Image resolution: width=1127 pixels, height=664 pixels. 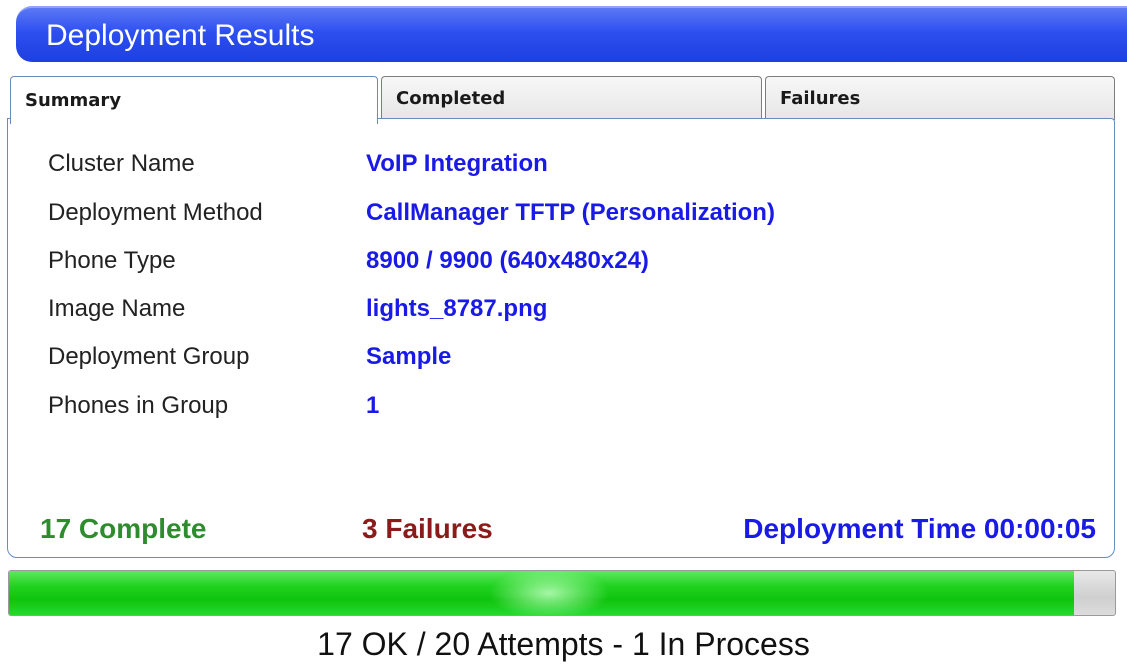 I want to click on tab-completed-label: Completed, so click(x=451, y=98).